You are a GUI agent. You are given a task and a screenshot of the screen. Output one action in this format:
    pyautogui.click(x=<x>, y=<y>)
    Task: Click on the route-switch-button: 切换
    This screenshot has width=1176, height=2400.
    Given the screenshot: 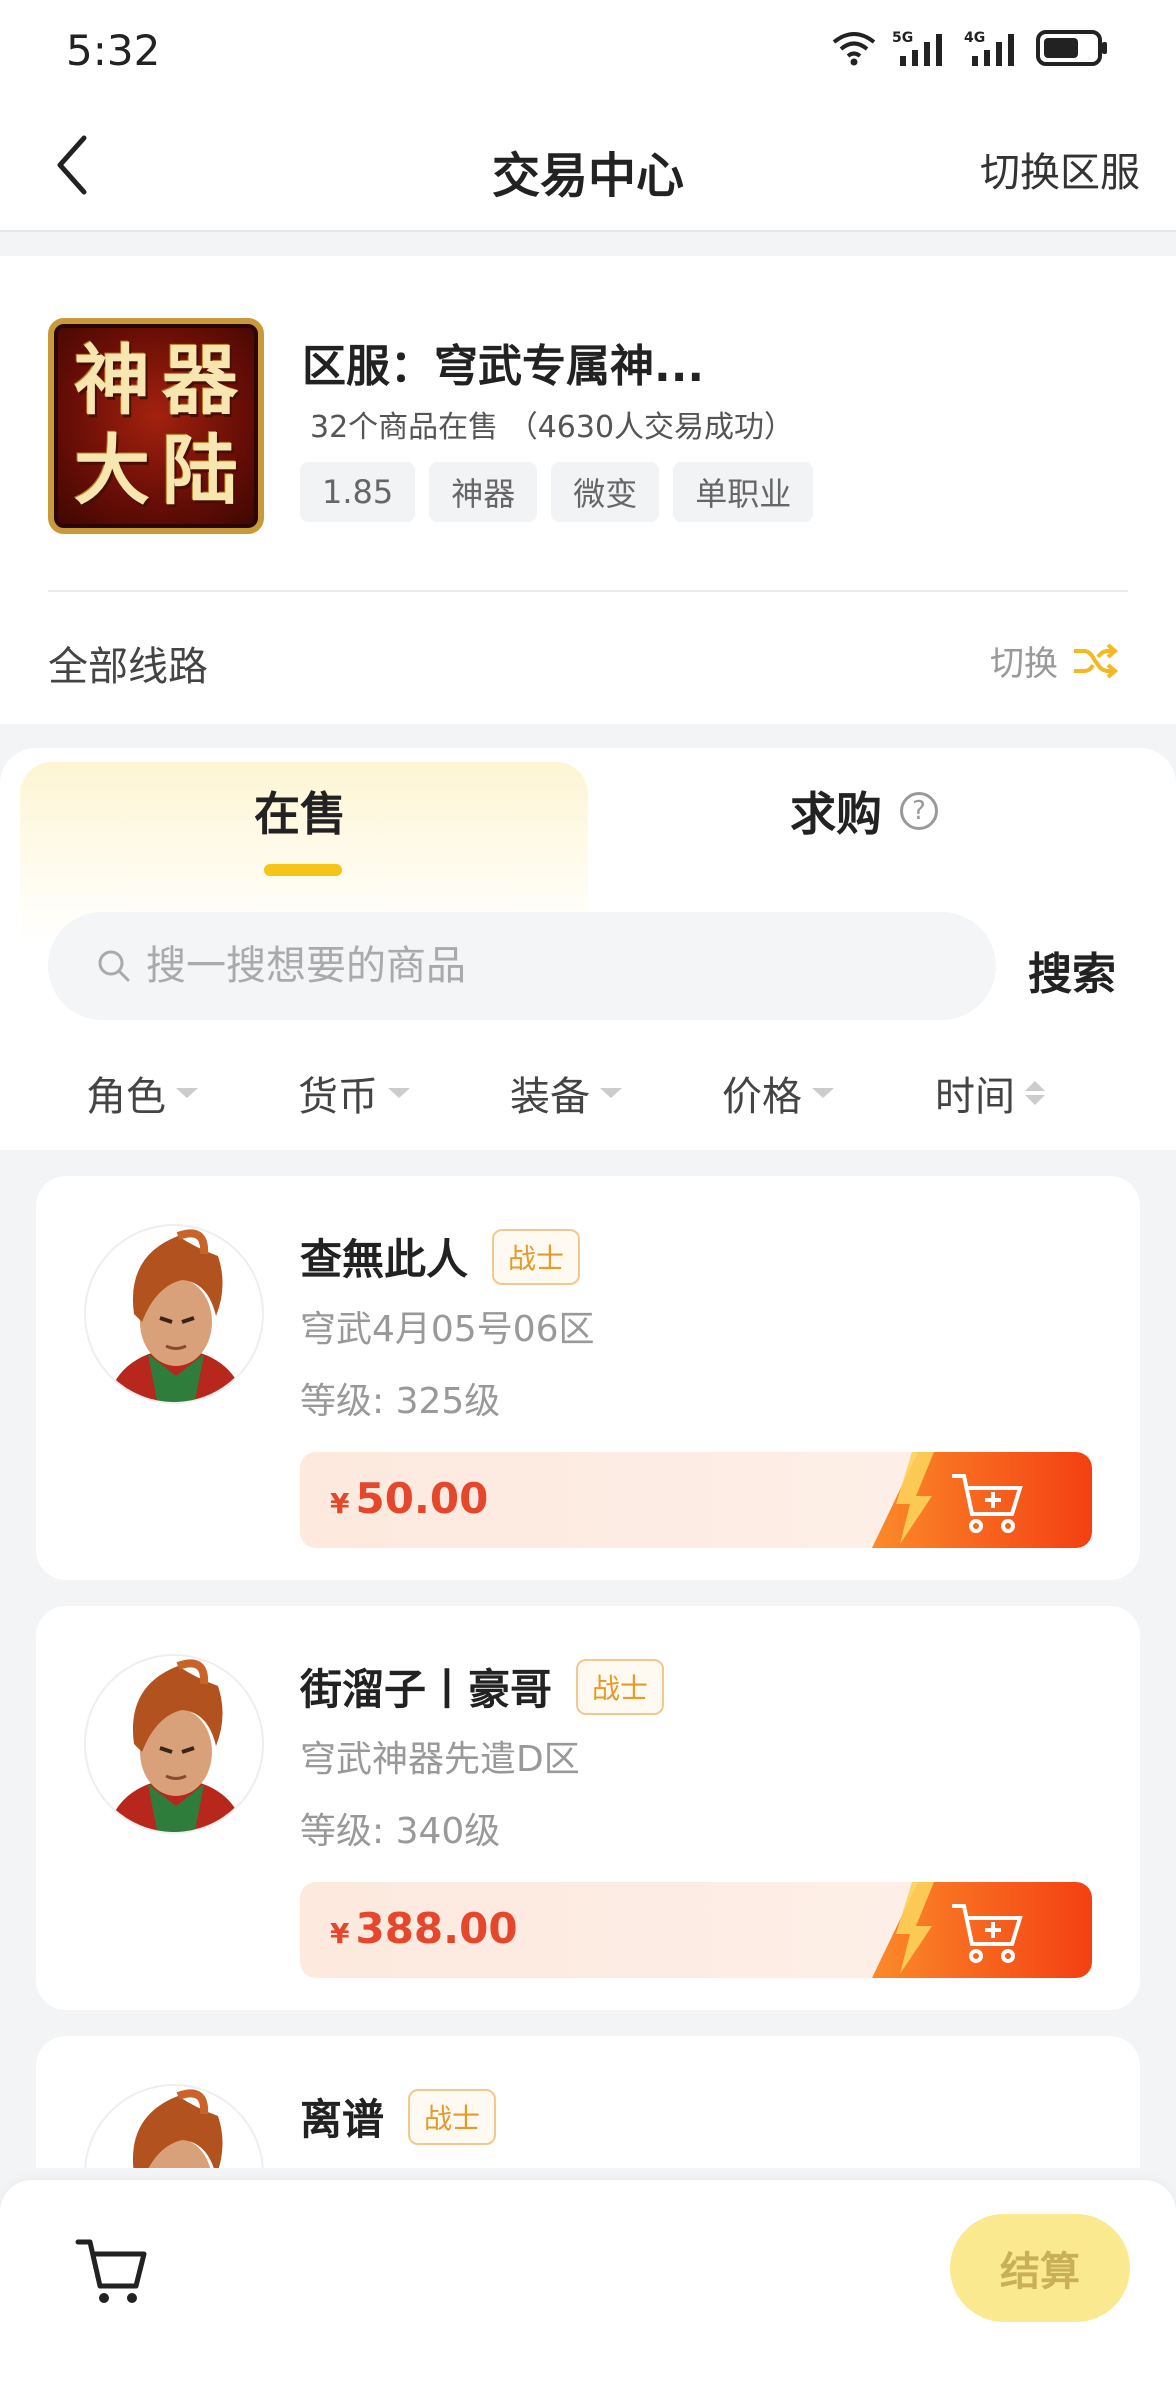 What is the action you would take?
    pyautogui.click(x=1054, y=660)
    